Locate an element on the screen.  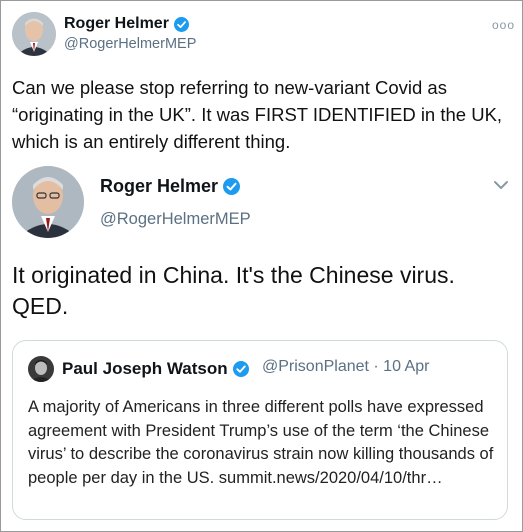
more-dots-icon: ooo is located at coordinates (503, 25).